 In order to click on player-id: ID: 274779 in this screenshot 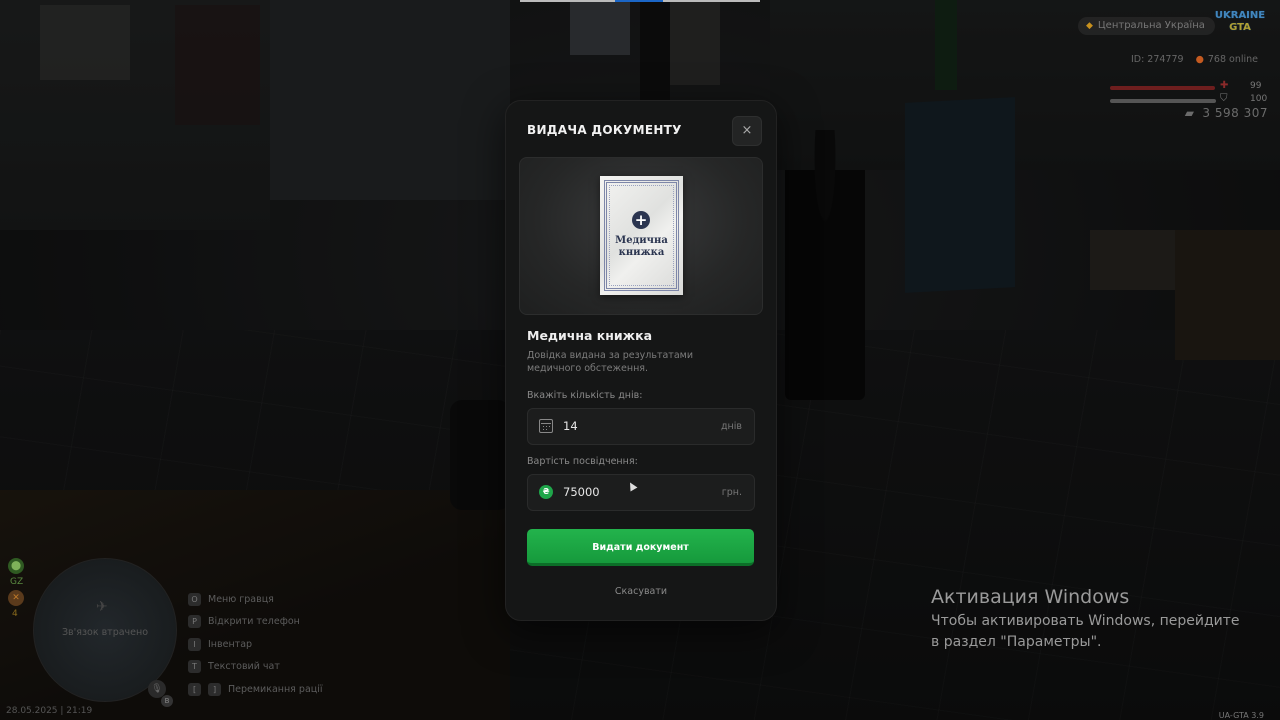, I will do `click(1157, 59)`.